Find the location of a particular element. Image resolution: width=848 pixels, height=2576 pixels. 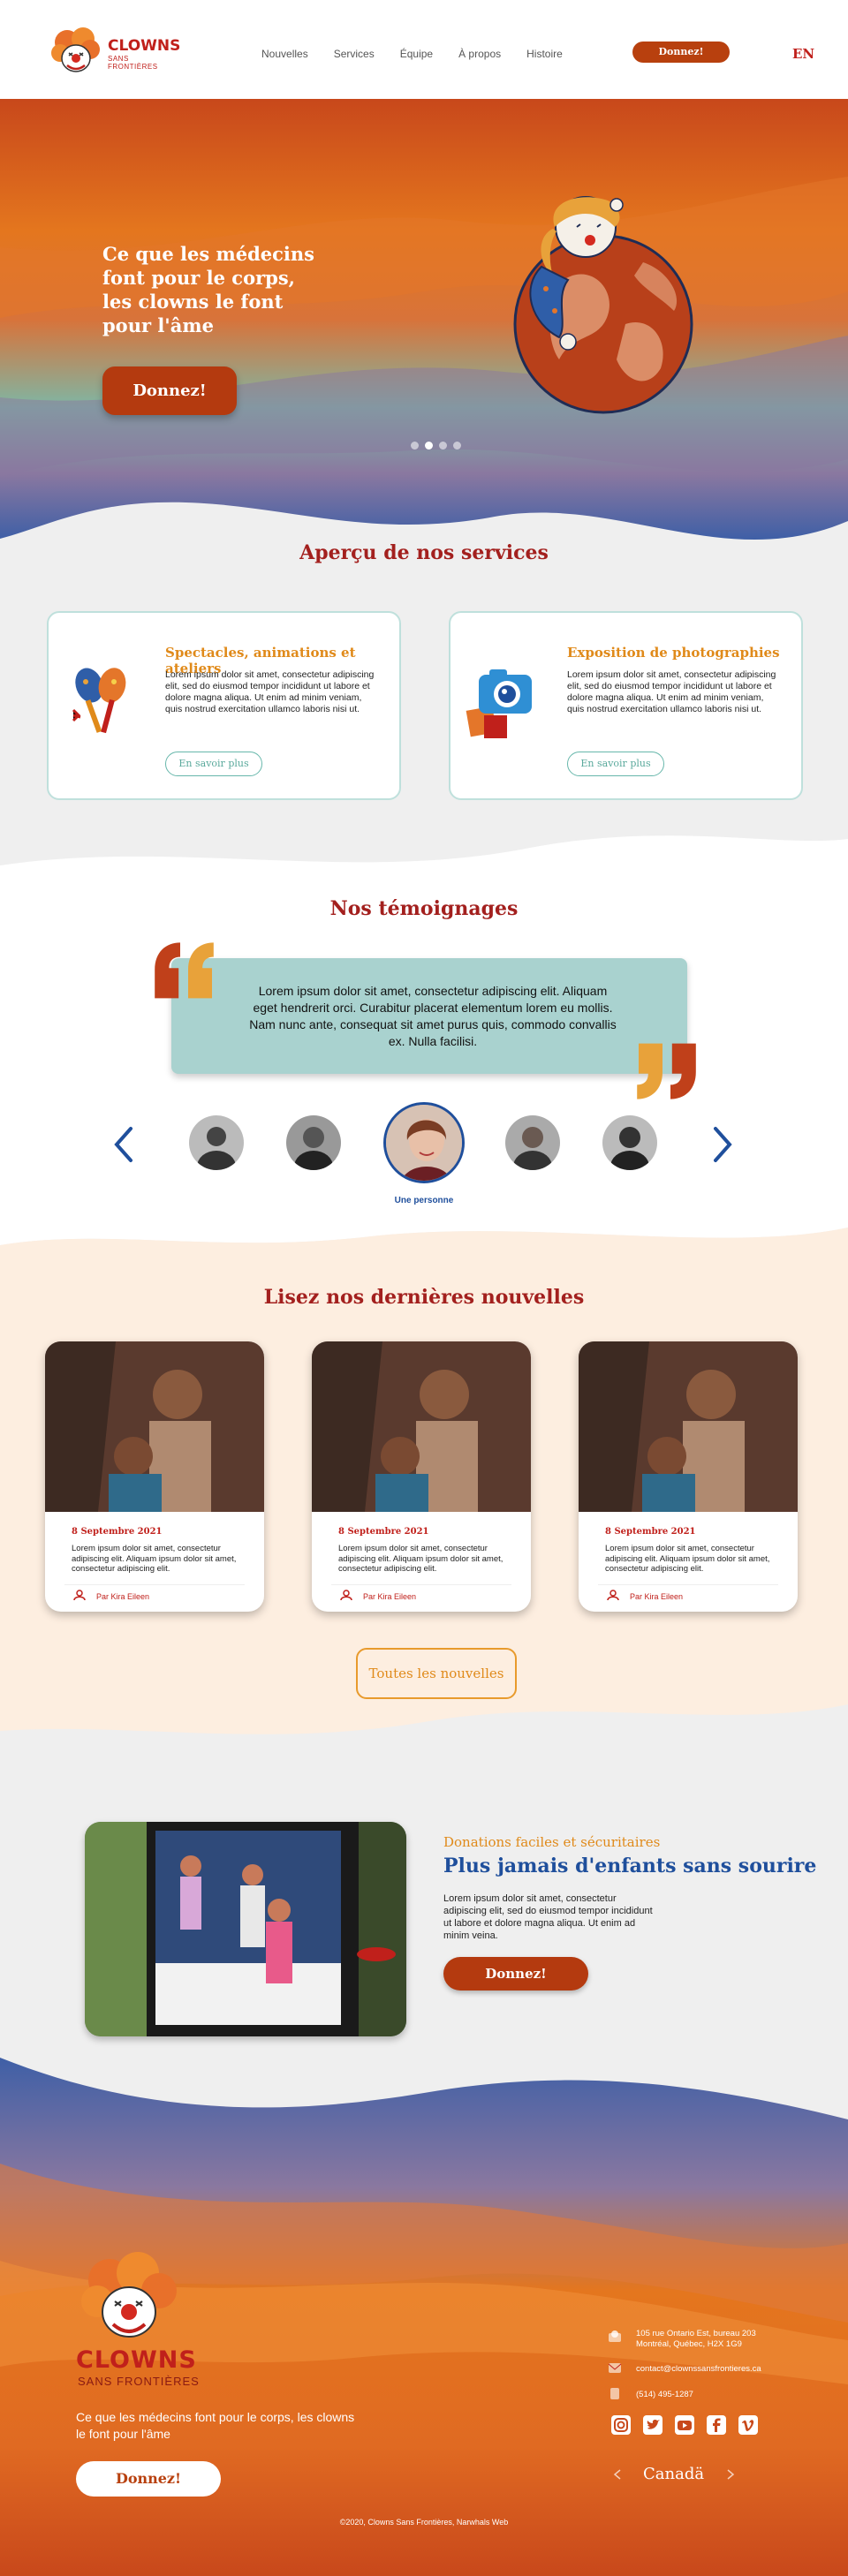

nav-item-equipe: Équipe is located at coordinates (416, 54).